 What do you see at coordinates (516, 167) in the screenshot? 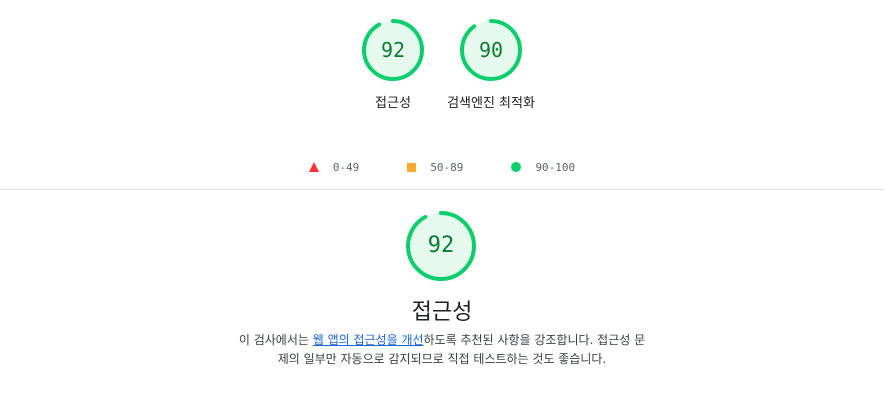
I see `circle-icon` at bounding box center [516, 167].